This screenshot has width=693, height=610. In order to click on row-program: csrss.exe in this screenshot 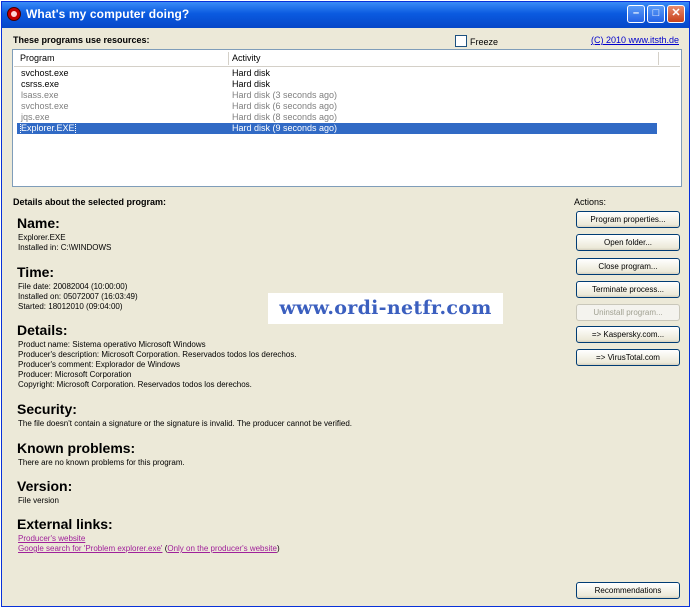, I will do `click(40, 84)`.